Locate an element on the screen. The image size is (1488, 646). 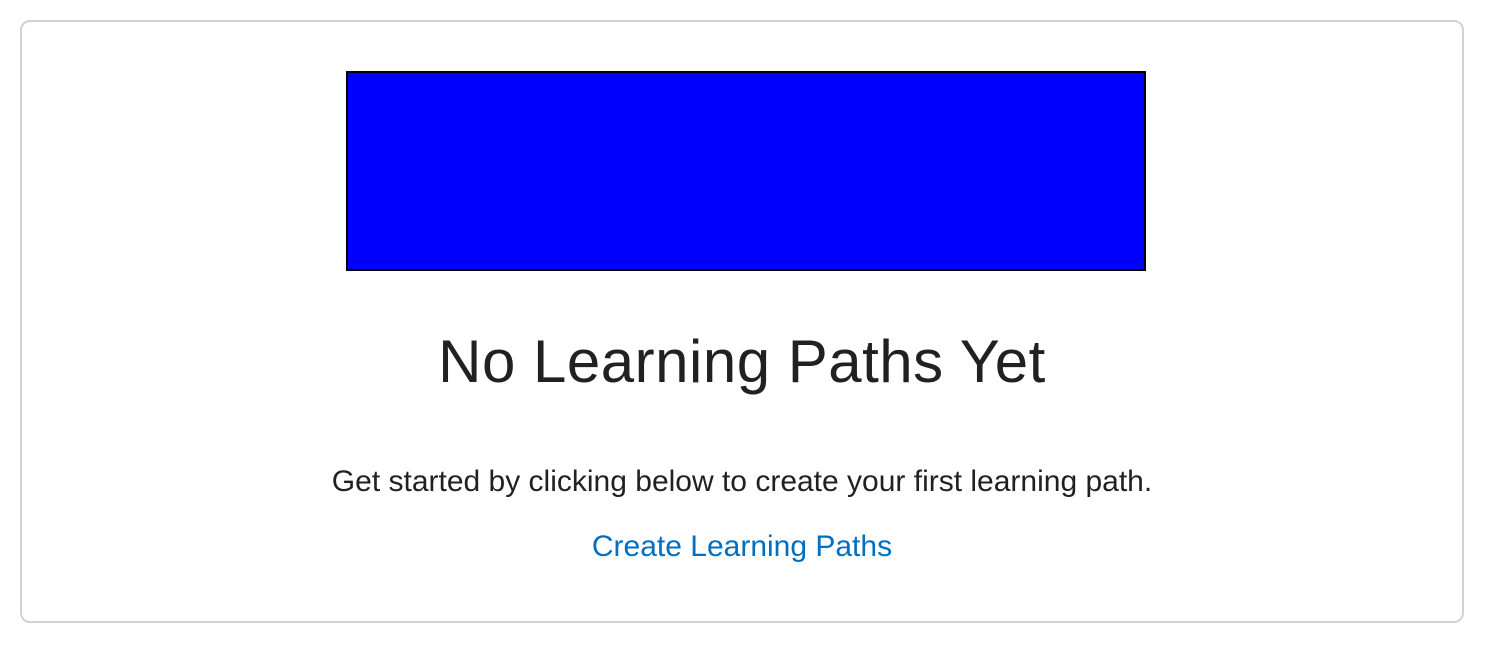
empty-state-title: No Learning Paths Yet is located at coordinates (742, 361).